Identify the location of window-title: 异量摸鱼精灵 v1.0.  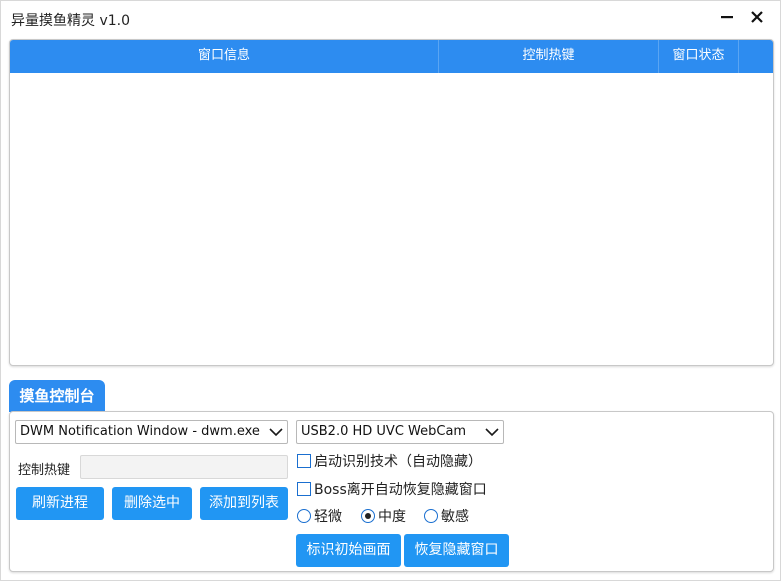
(70, 21).